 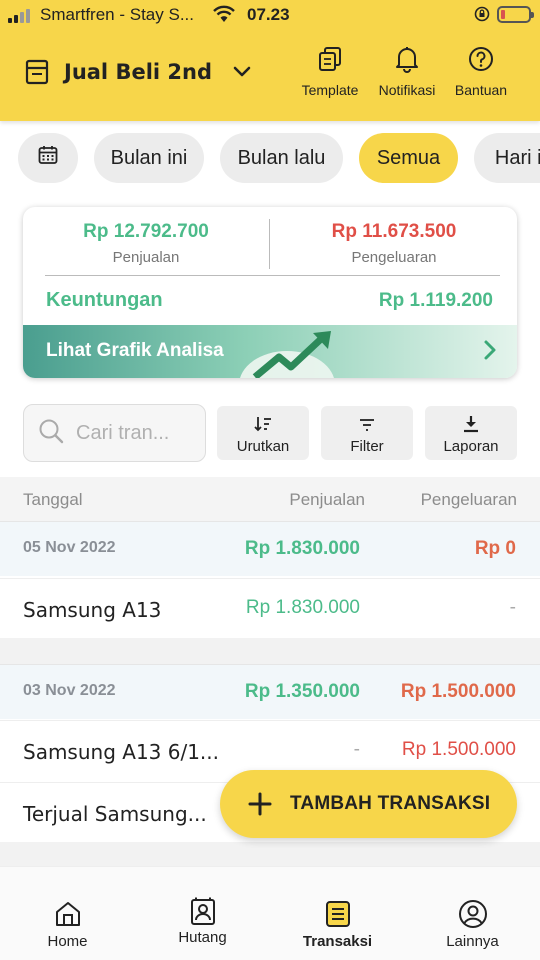 What do you see at coordinates (104, 300) in the screenshot?
I see `profit-label: Keuntungan` at bounding box center [104, 300].